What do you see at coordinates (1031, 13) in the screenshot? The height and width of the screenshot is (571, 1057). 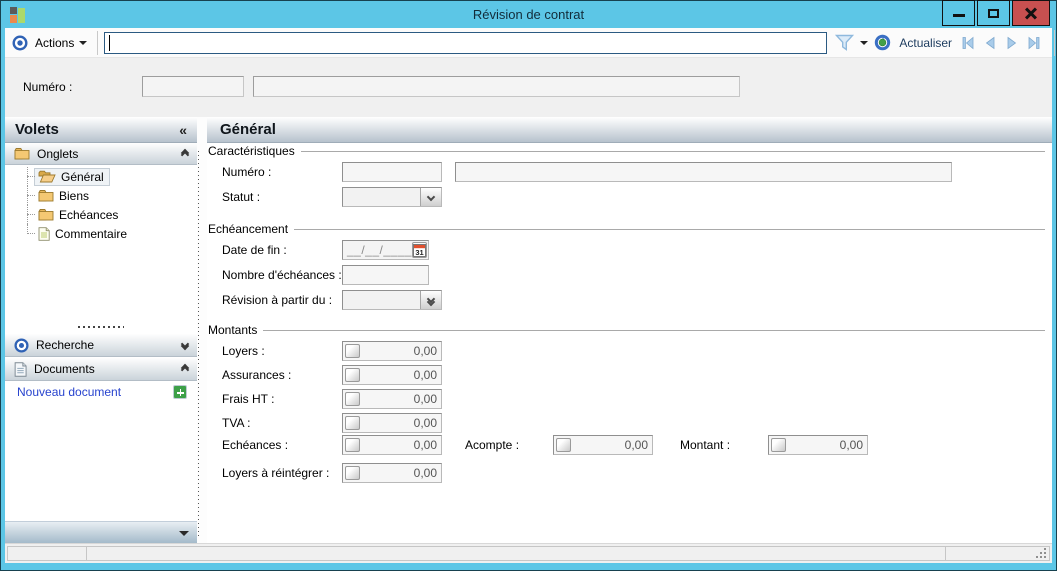 I see `close-button` at bounding box center [1031, 13].